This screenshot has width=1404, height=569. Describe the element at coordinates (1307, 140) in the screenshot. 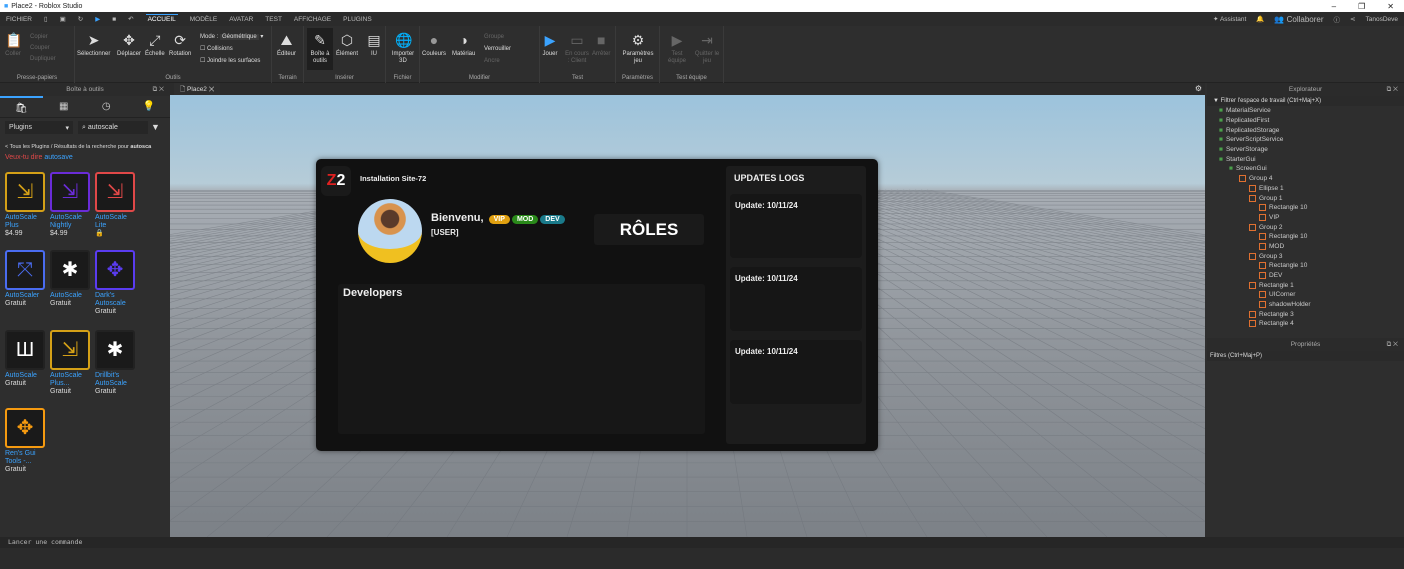

I see `tree-item: ■ ServerScriptService` at that location.